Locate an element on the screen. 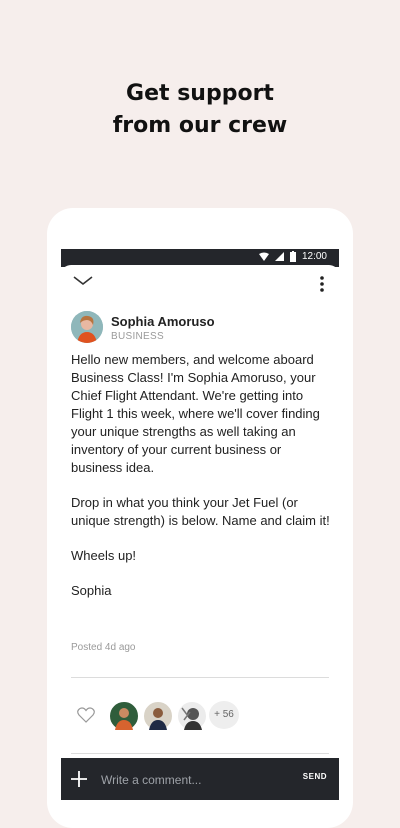 This screenshot has width=400, height=828. headline: Get support from our crew is located at coordinates (200, 110).